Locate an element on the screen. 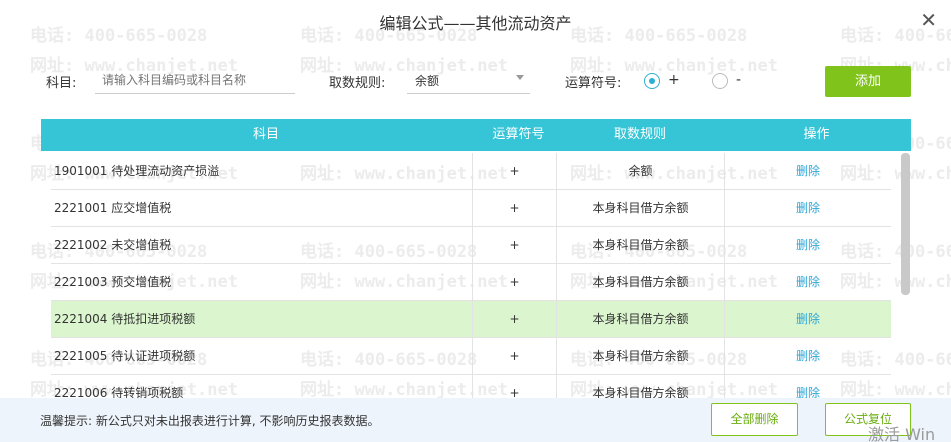 Image resolution: width=951 pixels, height=442 pixels. operator-minus-label: - is located at coordinates (739, 80).